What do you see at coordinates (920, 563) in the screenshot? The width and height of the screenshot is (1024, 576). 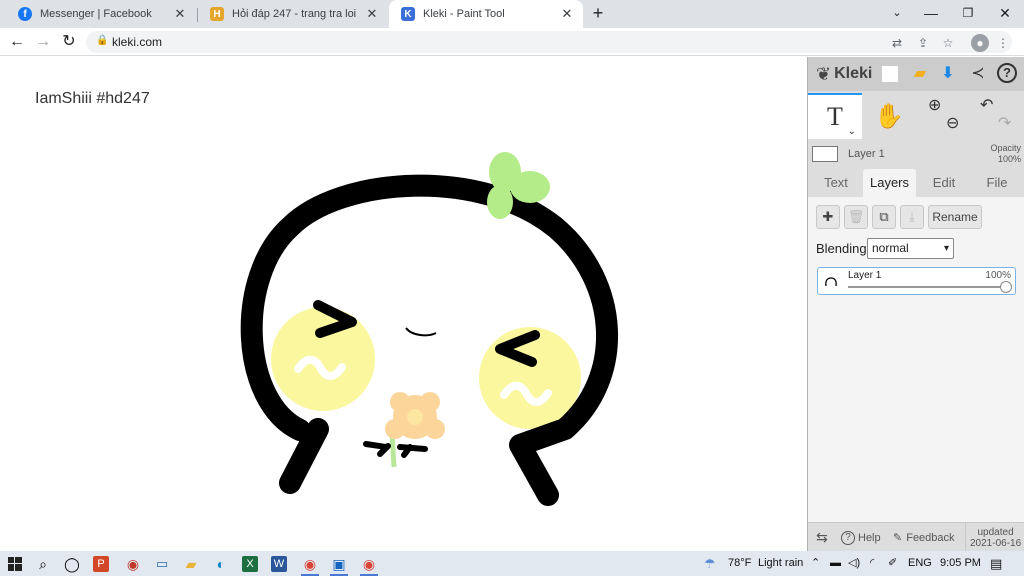 I see `language-indicator: ENG` at bounding box center [920, 563].